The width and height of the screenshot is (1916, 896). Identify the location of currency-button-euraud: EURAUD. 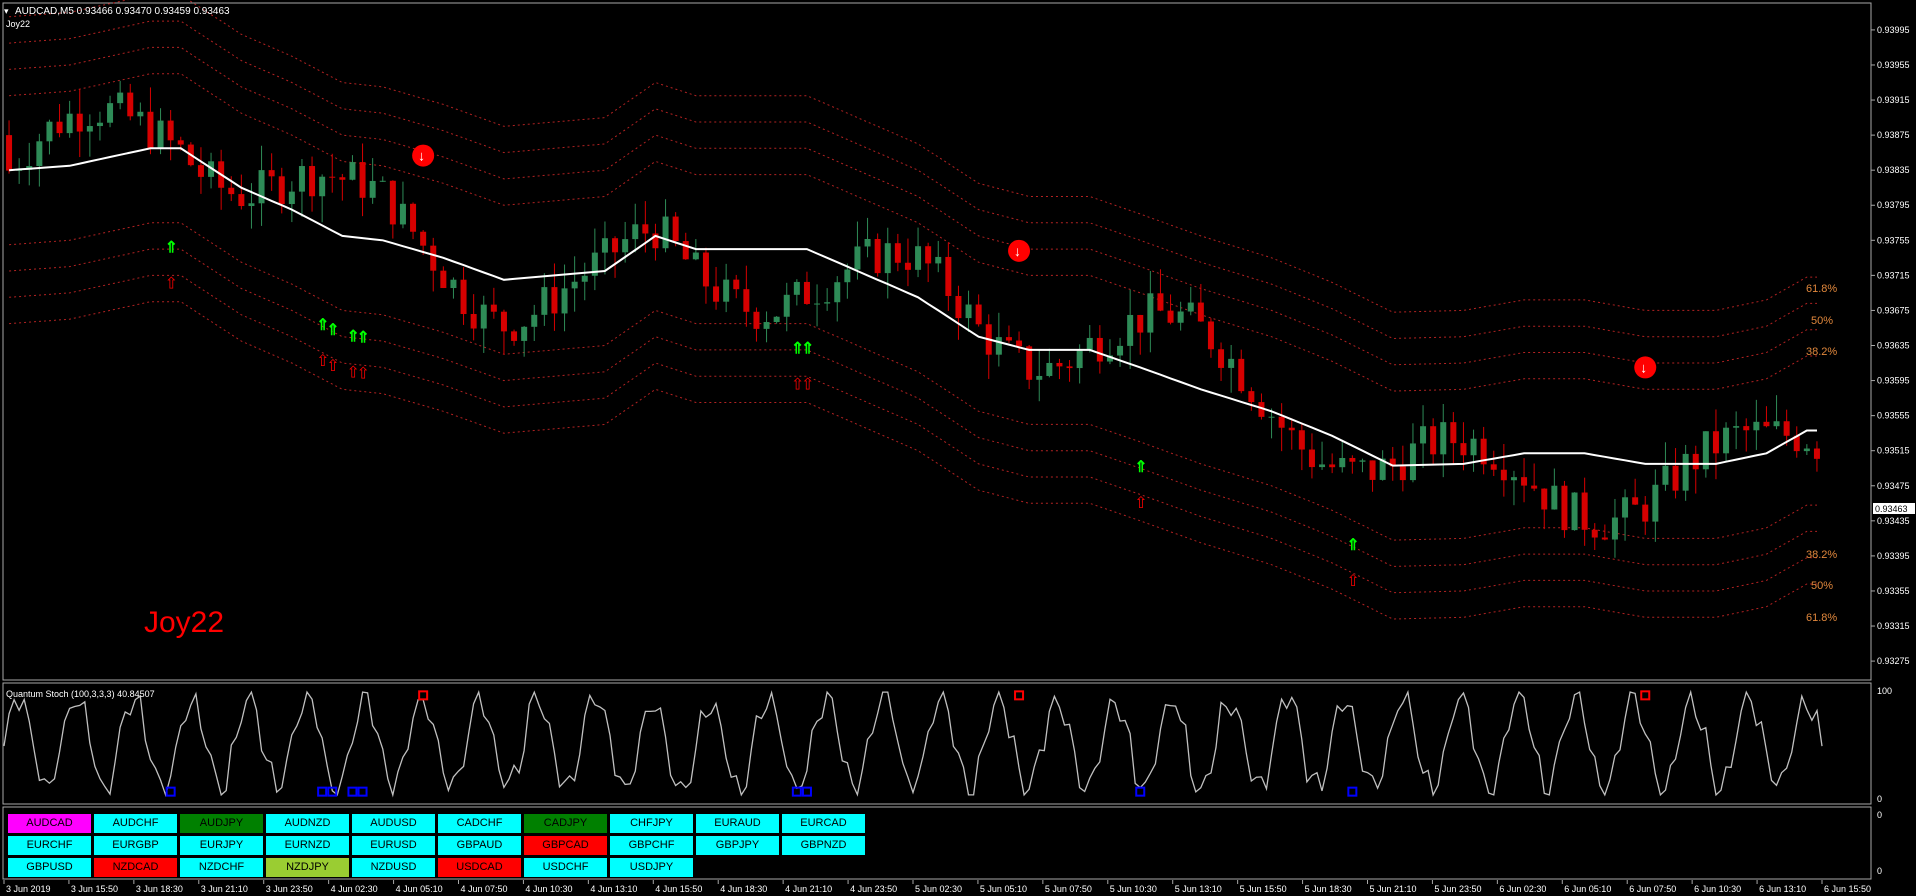
(737, 823).